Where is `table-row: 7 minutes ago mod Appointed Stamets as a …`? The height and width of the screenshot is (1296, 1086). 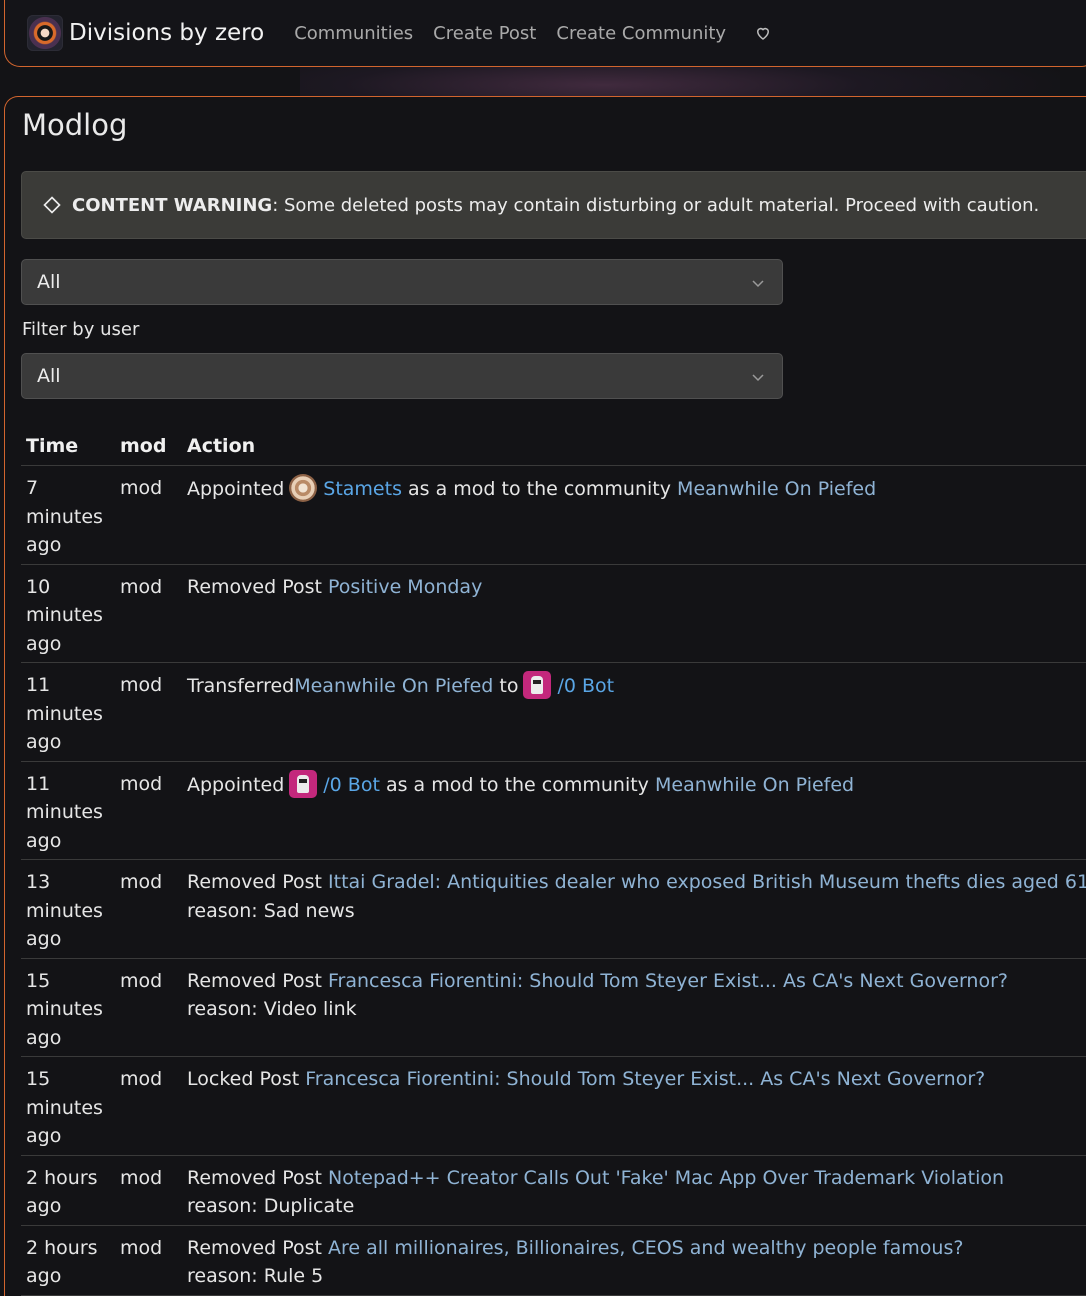
table-row: 7 minutes ago mod Appointed Stamets as a … is located at coordinates (553, 515).